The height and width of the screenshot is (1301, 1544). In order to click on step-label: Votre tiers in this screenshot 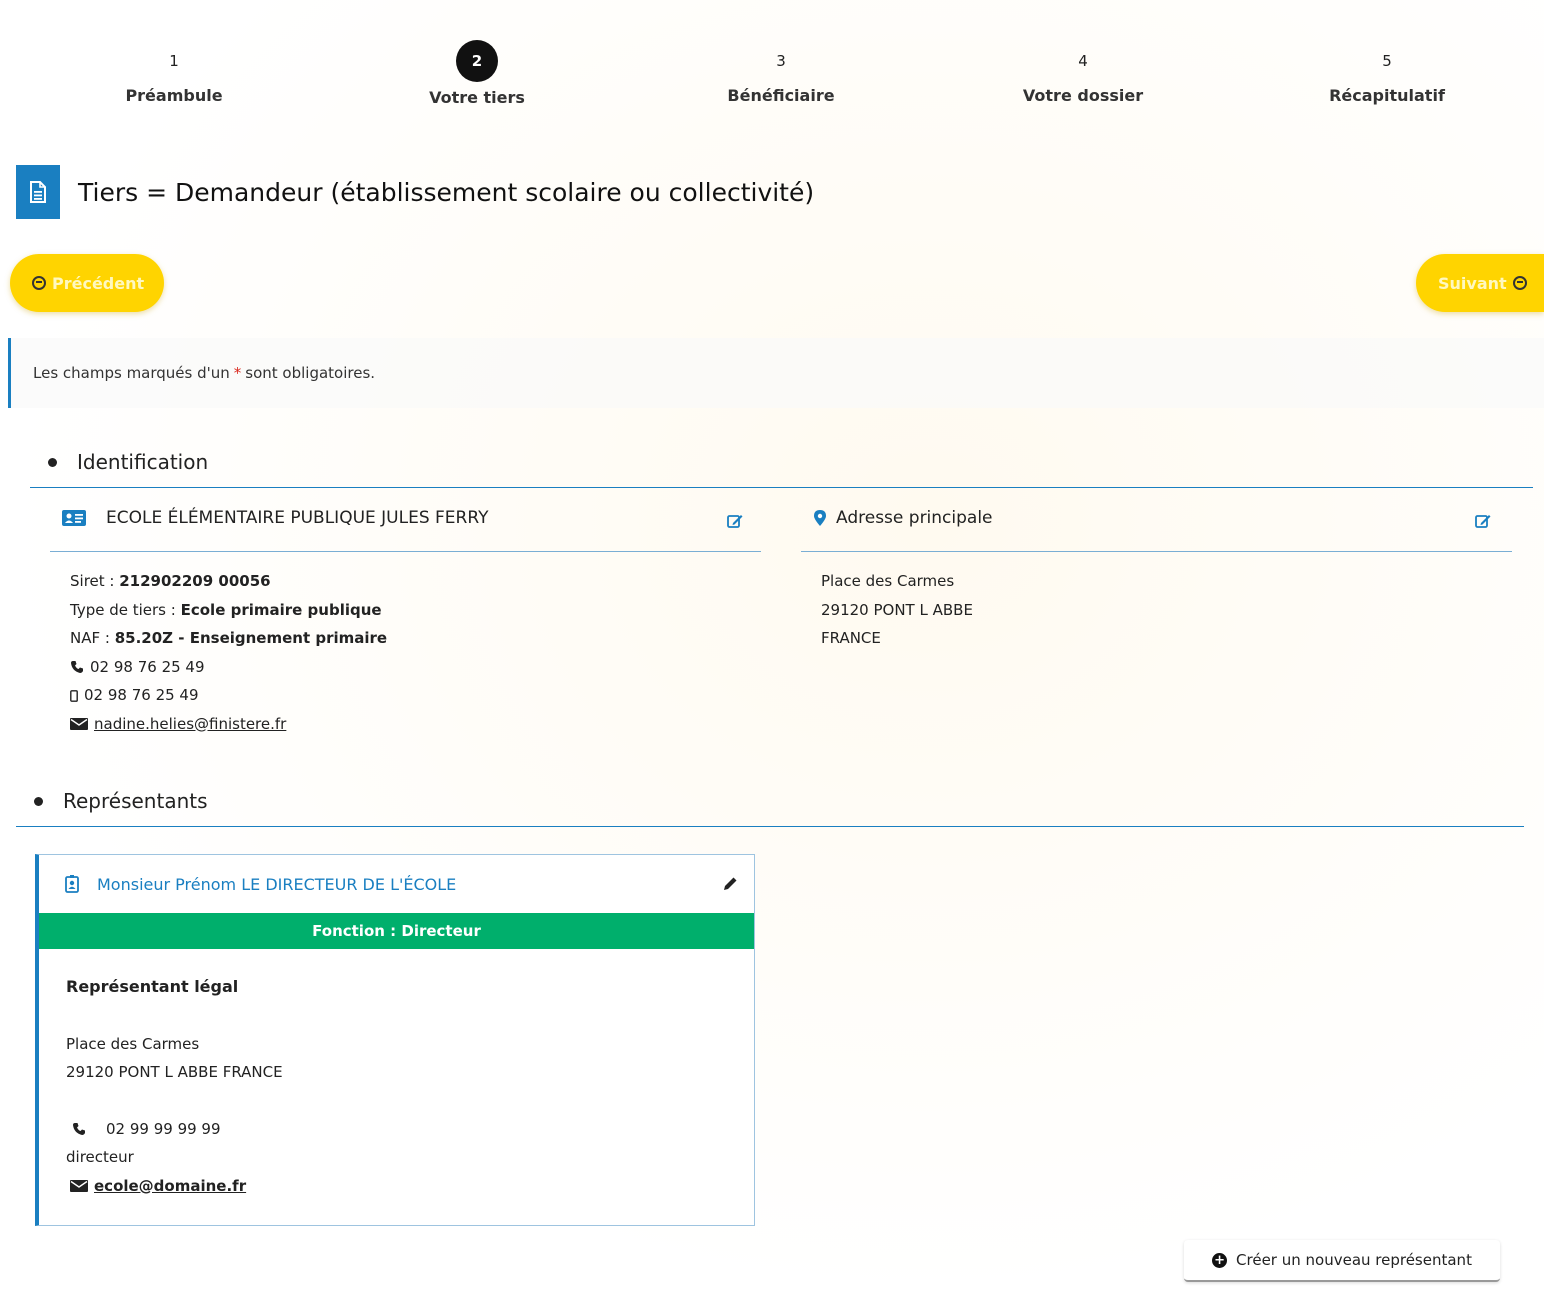, I will do `click(477, 97)`.